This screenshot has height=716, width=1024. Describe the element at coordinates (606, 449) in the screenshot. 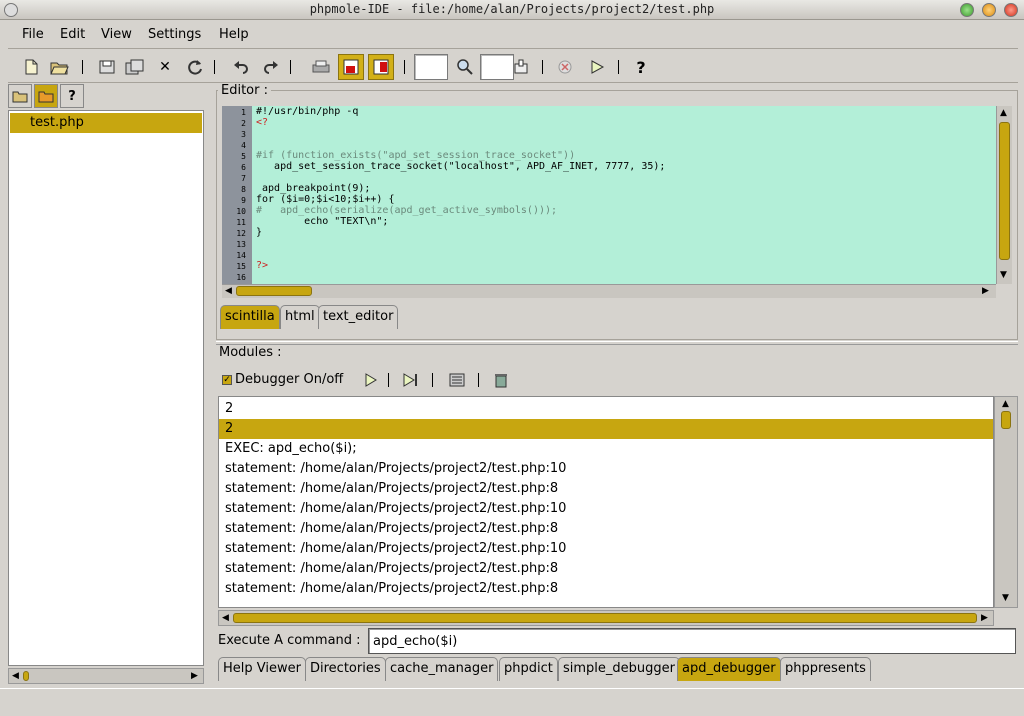

I see `output-line: EXEC: apd_echo($i);` at that location.